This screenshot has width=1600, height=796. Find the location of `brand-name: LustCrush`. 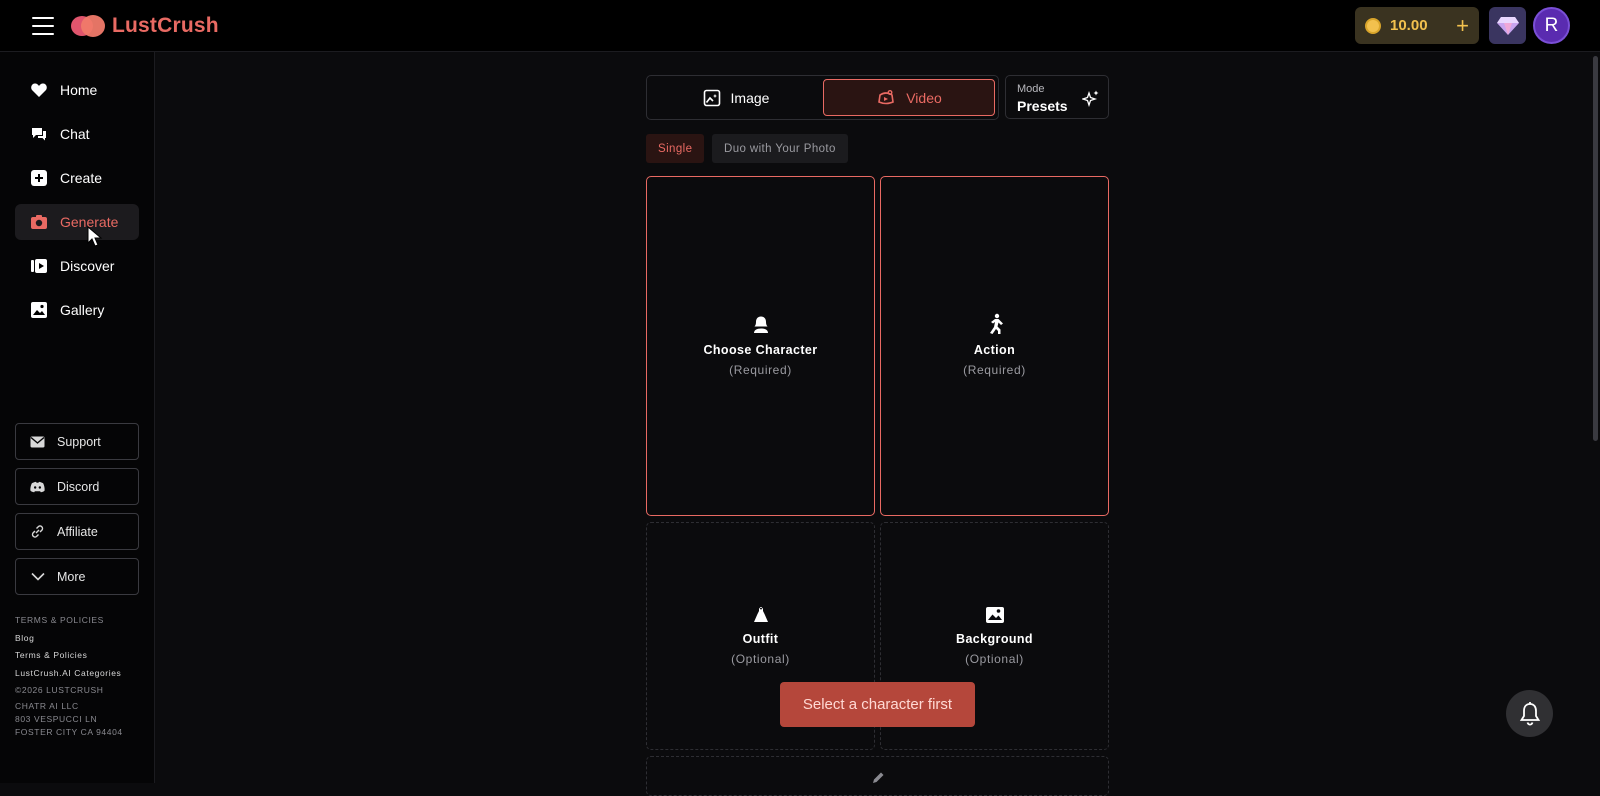

brand-name: LustCrush is located at coordinates (165, 25).